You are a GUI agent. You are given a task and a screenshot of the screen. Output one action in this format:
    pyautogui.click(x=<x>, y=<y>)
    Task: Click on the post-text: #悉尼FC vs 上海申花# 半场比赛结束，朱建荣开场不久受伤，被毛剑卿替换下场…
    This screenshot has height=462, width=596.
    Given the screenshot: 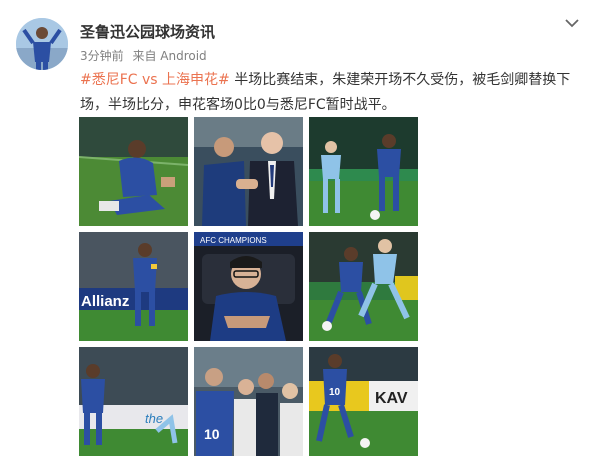 What is the action you would take?
    pyautogui.click(x=328, y=93)
    